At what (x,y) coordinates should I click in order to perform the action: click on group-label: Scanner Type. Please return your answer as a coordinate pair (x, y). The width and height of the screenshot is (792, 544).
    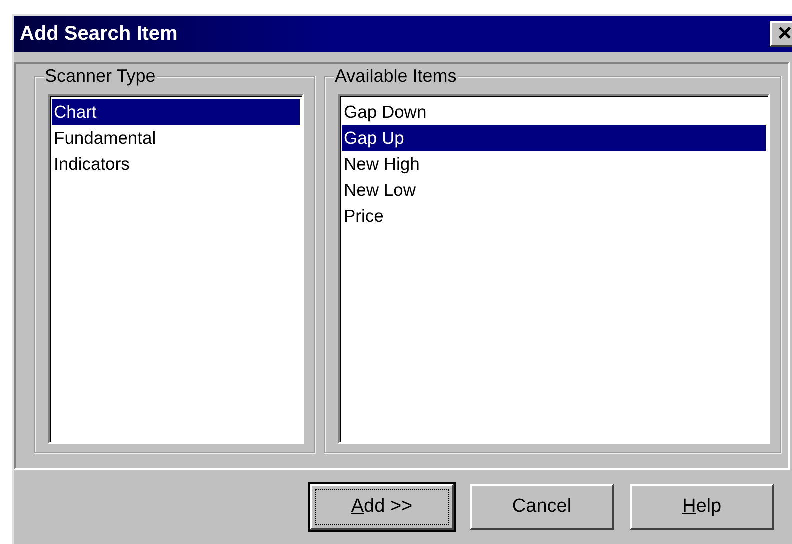
    Looking at the image, I should click on (100, 76).